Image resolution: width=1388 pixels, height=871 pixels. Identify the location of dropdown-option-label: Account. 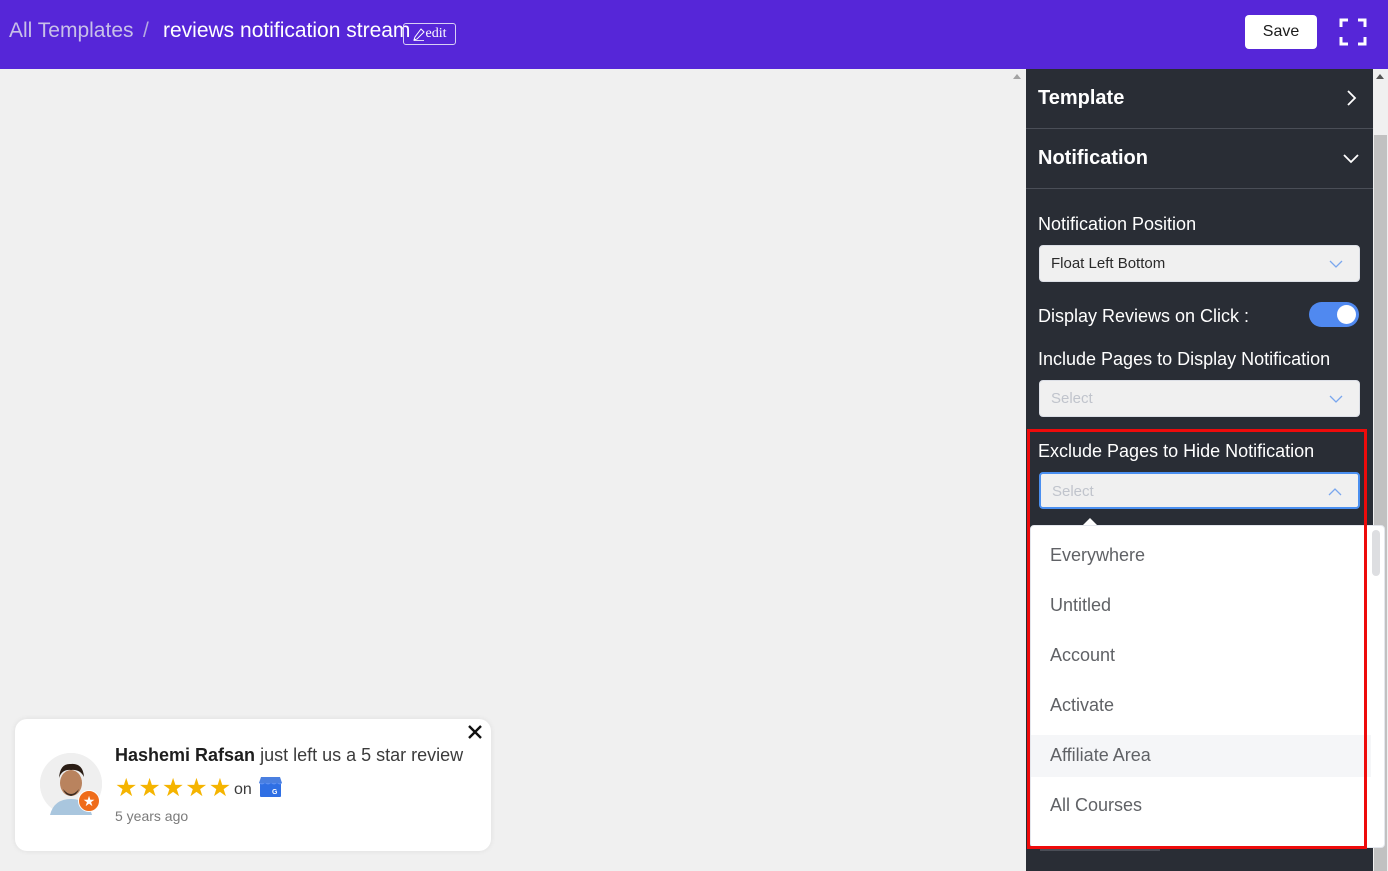
(1083, 655).